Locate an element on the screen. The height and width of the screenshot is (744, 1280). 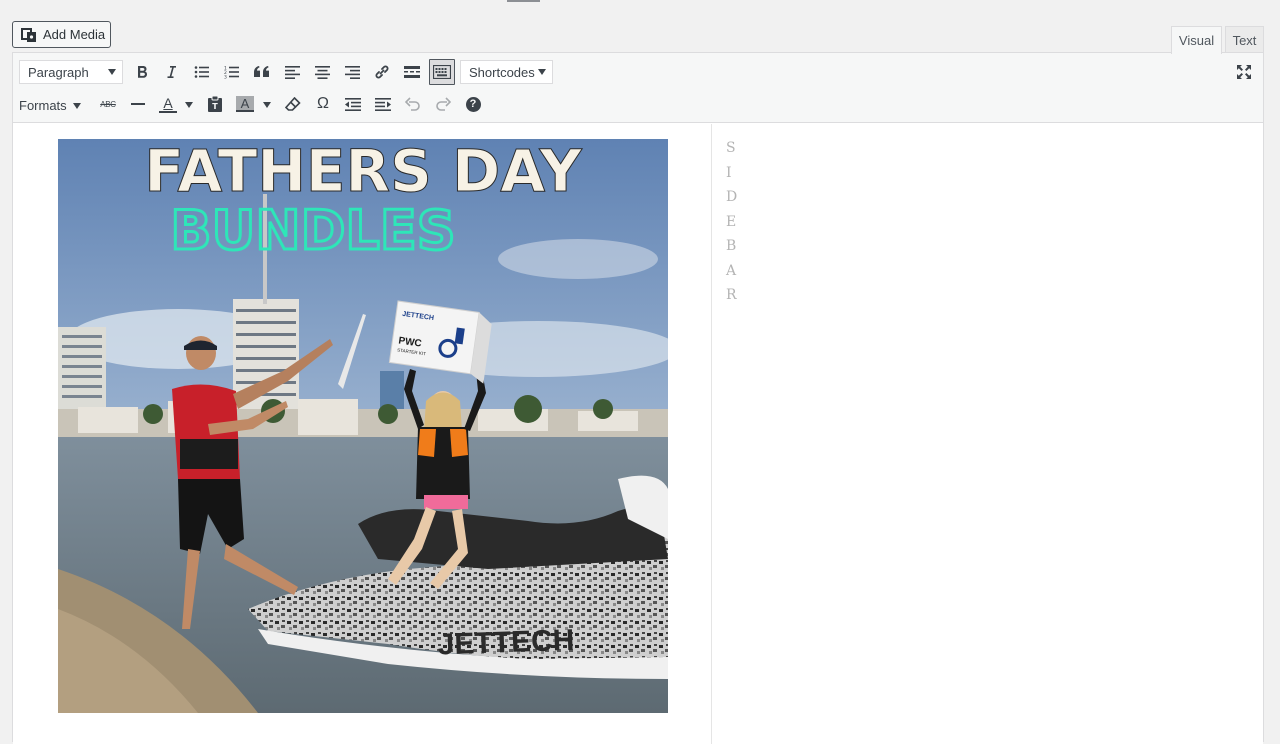
indent-icon is located at coordinates (383, 104).